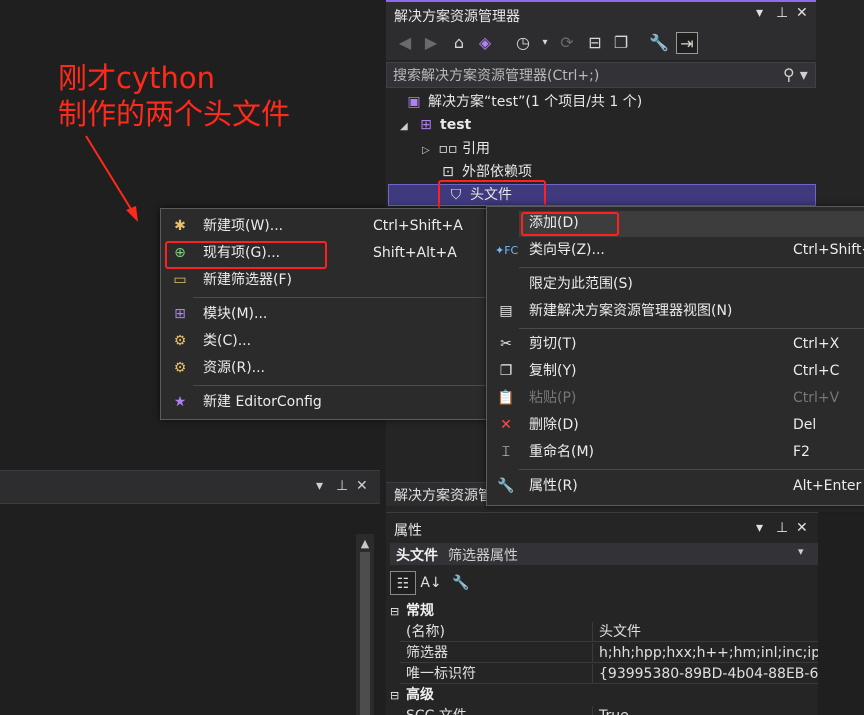  What do you see at coordinates (567, 43) in the screenshot?
I see `refresh-icon: ⟳` at bounding box center [567, 43].